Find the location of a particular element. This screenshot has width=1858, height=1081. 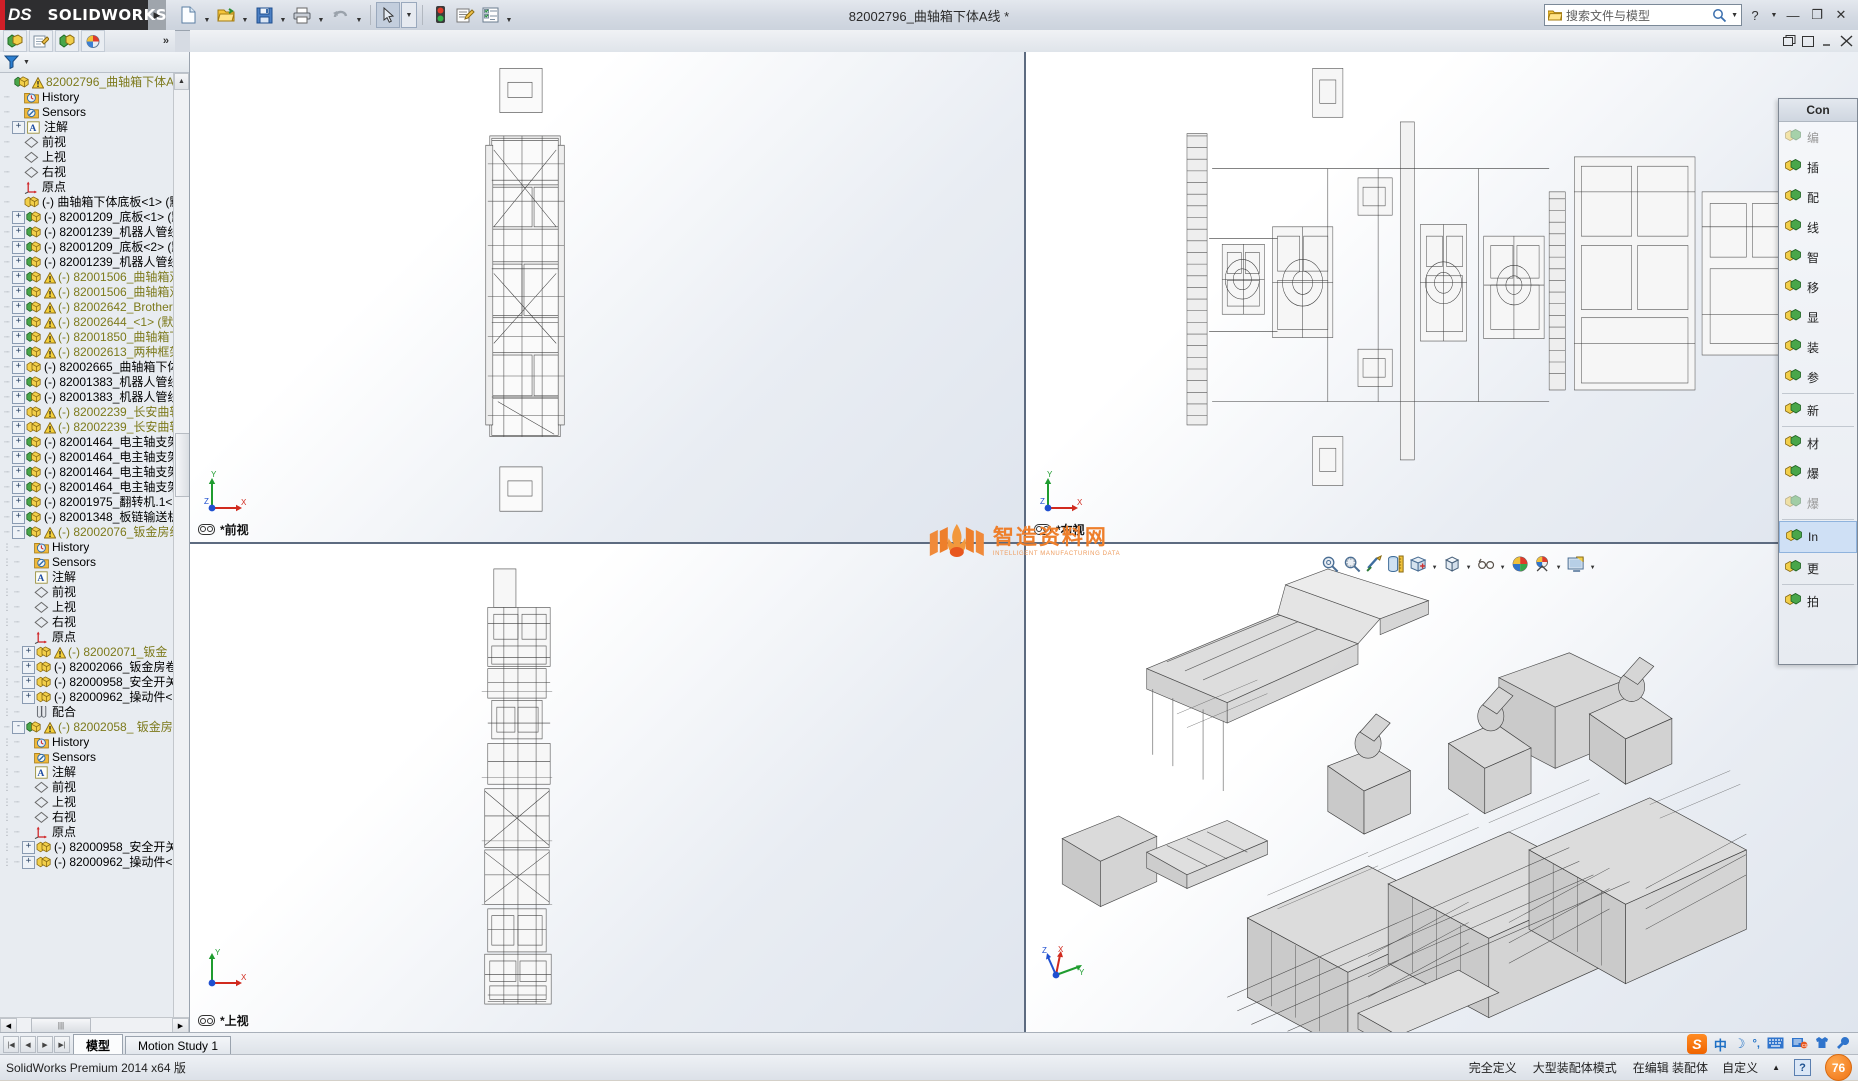

tree-item: 82002796_曲轴箱下体A线 is located at coordinates (95, 82).